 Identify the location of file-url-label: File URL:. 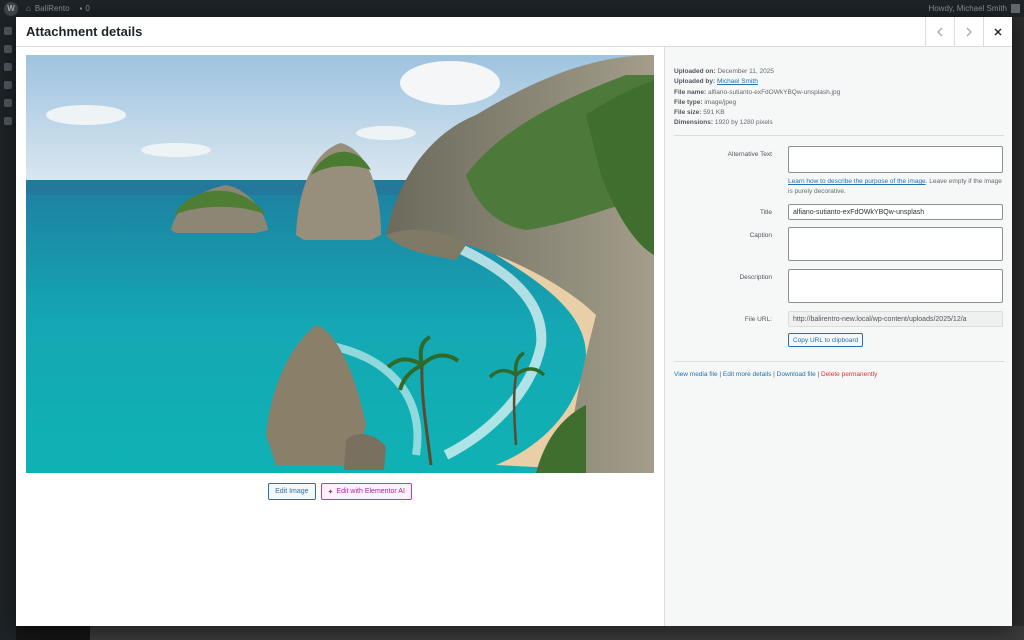
(758, 319).